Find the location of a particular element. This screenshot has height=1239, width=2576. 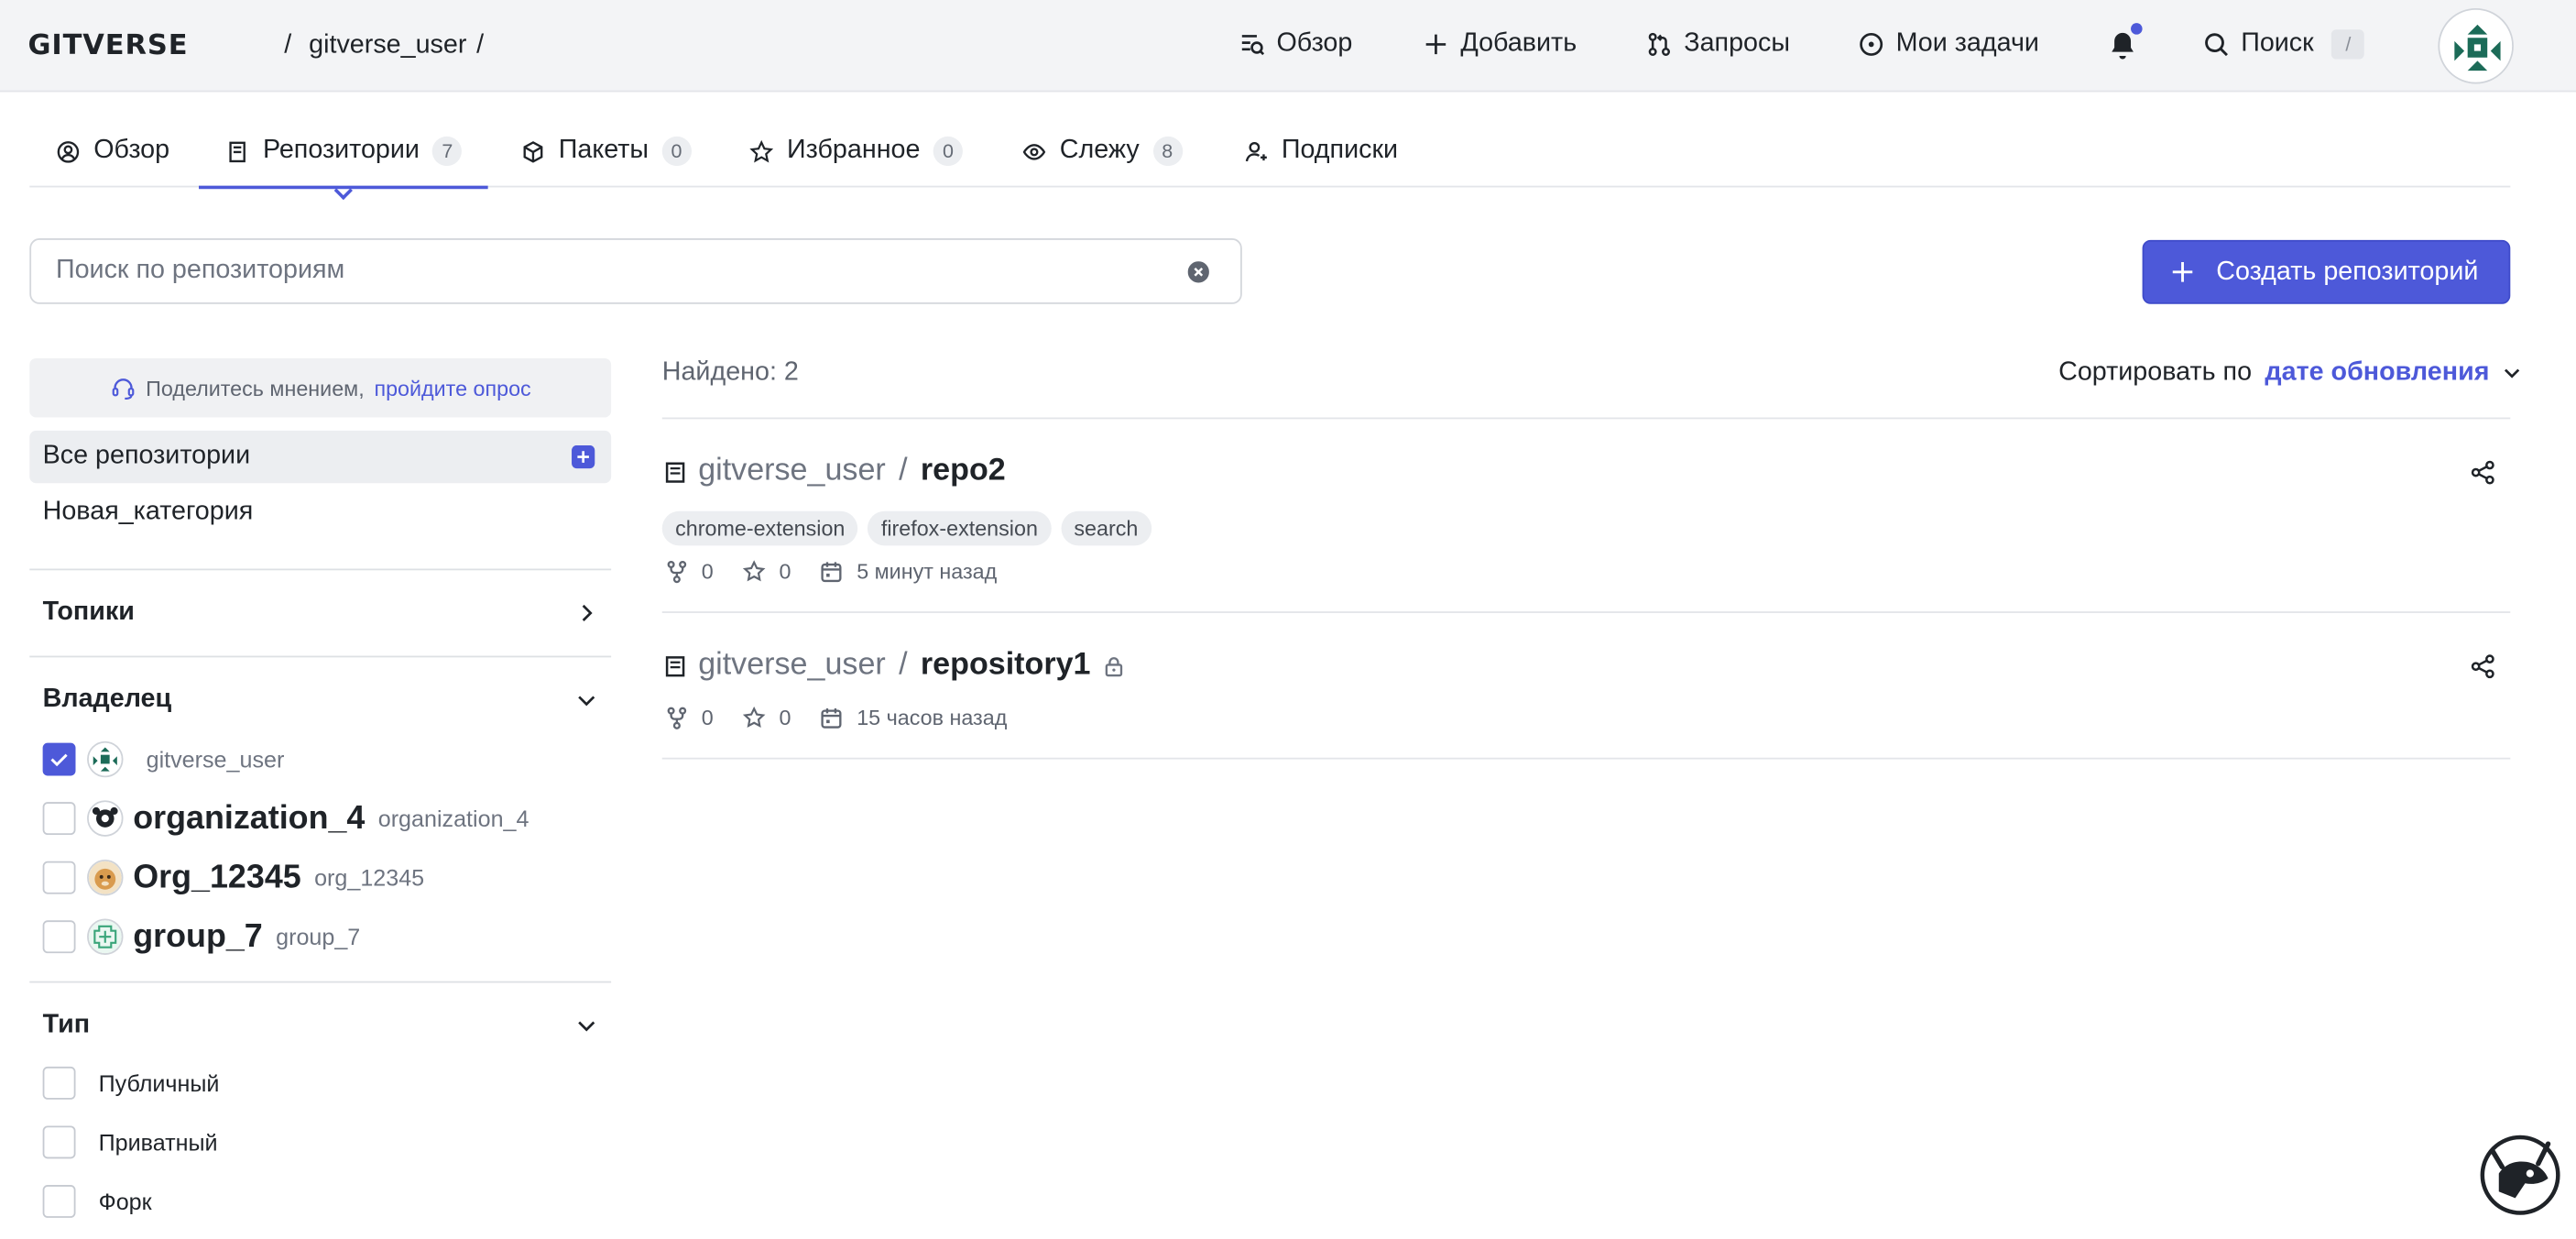

nav-add-label: Добавить is located at coordinates (1519, 44).